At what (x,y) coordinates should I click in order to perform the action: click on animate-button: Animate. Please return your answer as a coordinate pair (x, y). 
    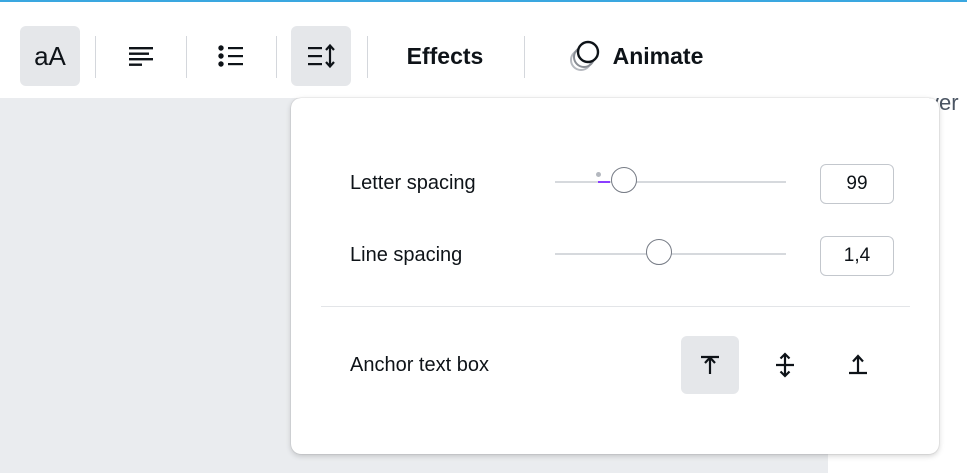
    Looking at the image, I should click on (635, 56).